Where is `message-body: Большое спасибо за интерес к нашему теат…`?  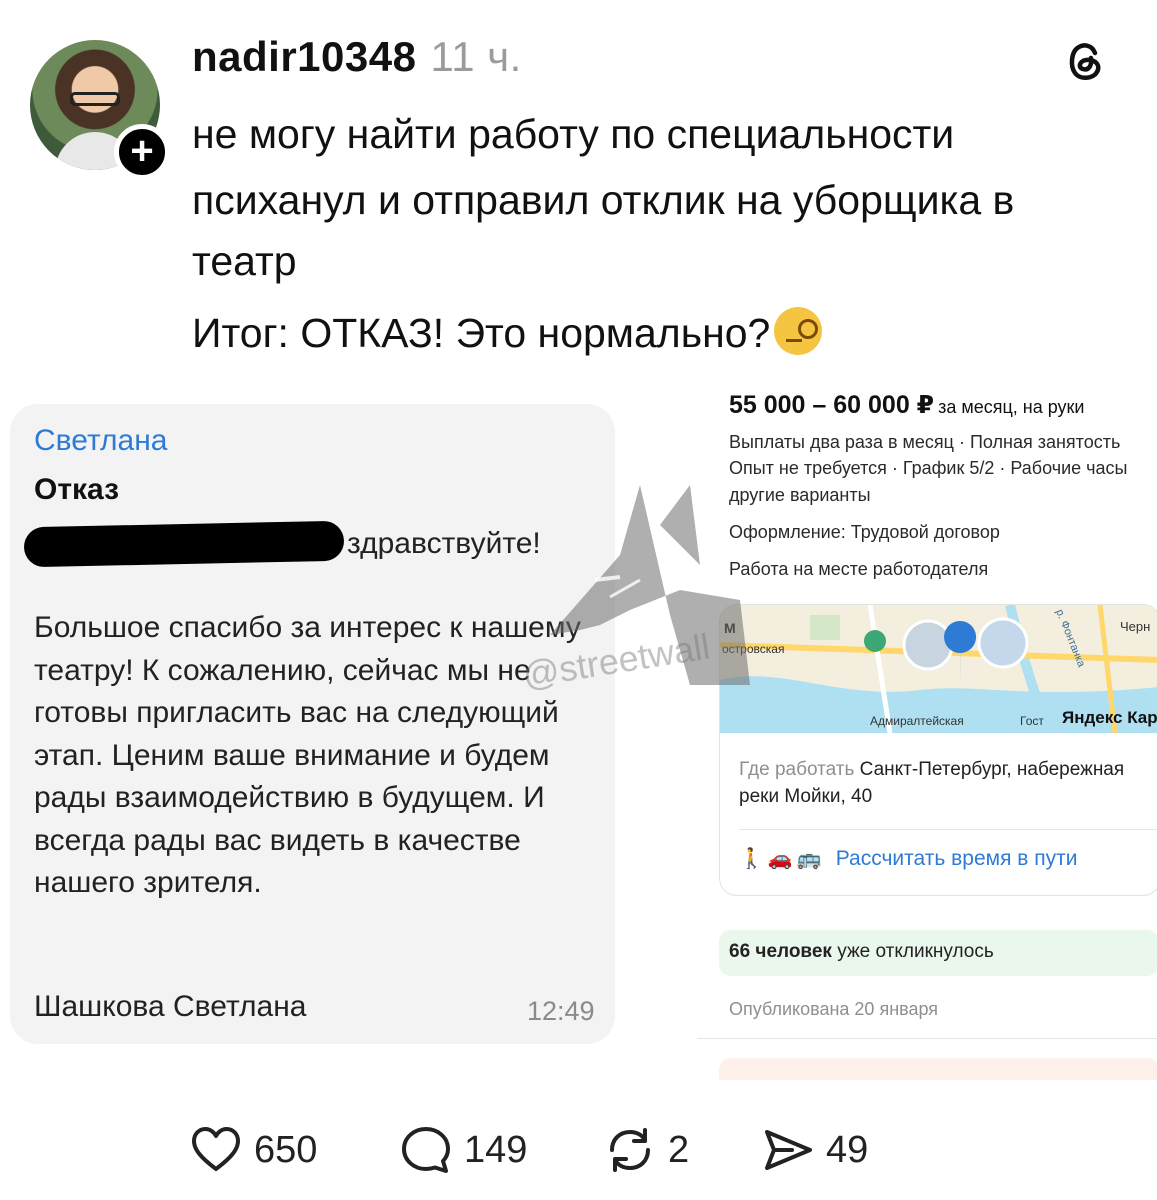 message-body: Большое спасибо за интерес к нашему теат… is located at coordinates (307, 755).